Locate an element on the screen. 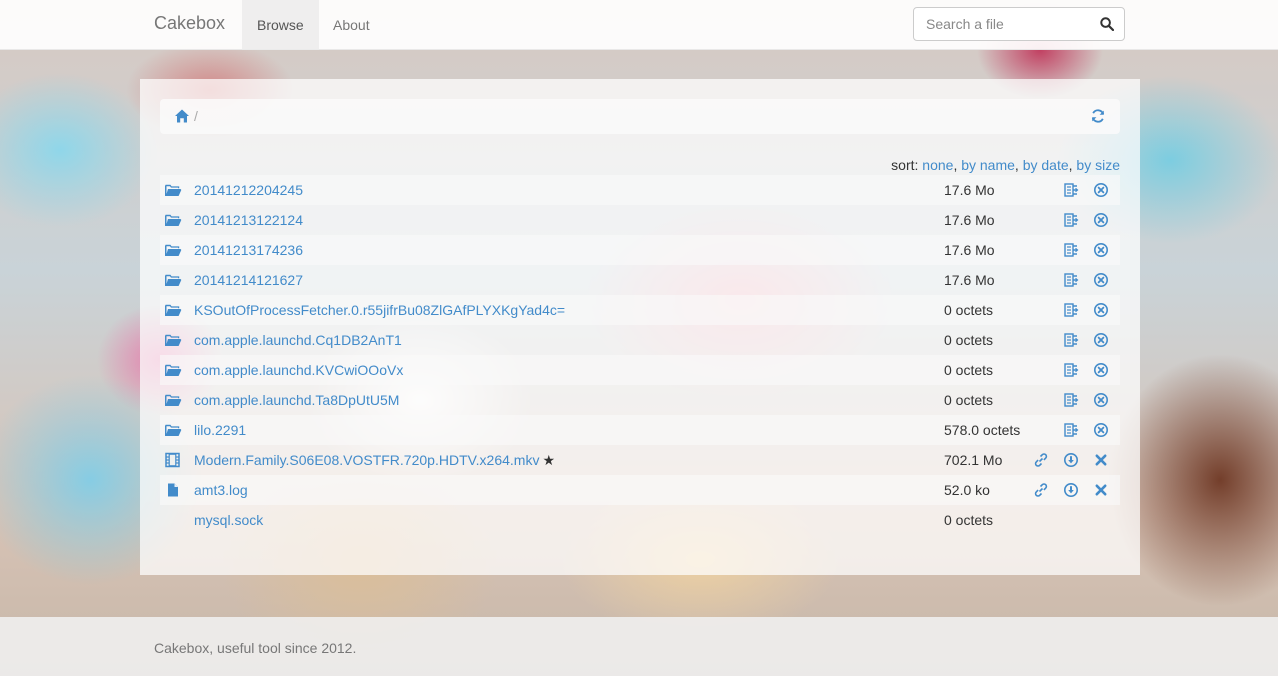 This screenshot has width=1278, height=676. file-name-link: 20141214121627 is located at coordinates (248, 280).